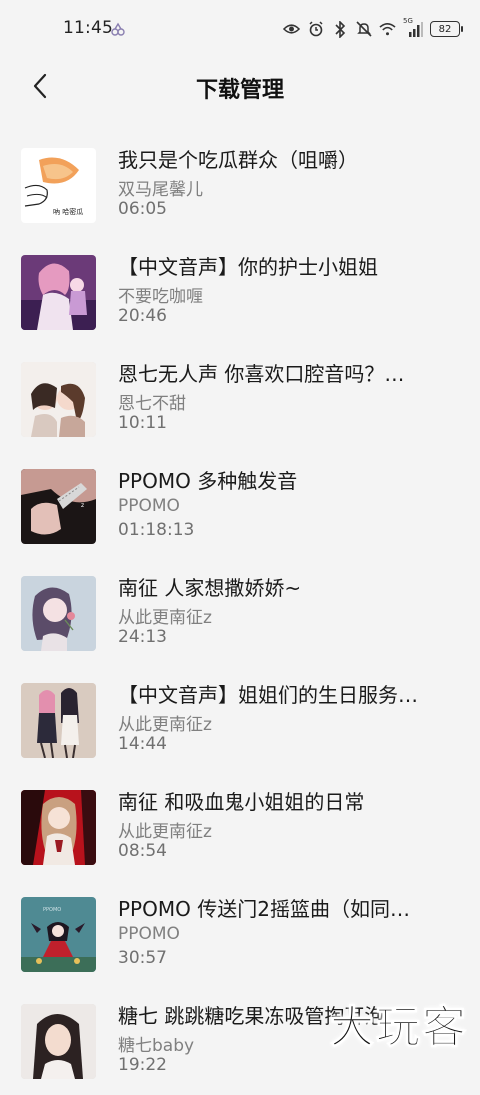 The image size is (480, 1095). What do you see at coordinates (52, 910) in the screenshot?
I see `svg-text: PPOMO` at bounding box center [52, 910].